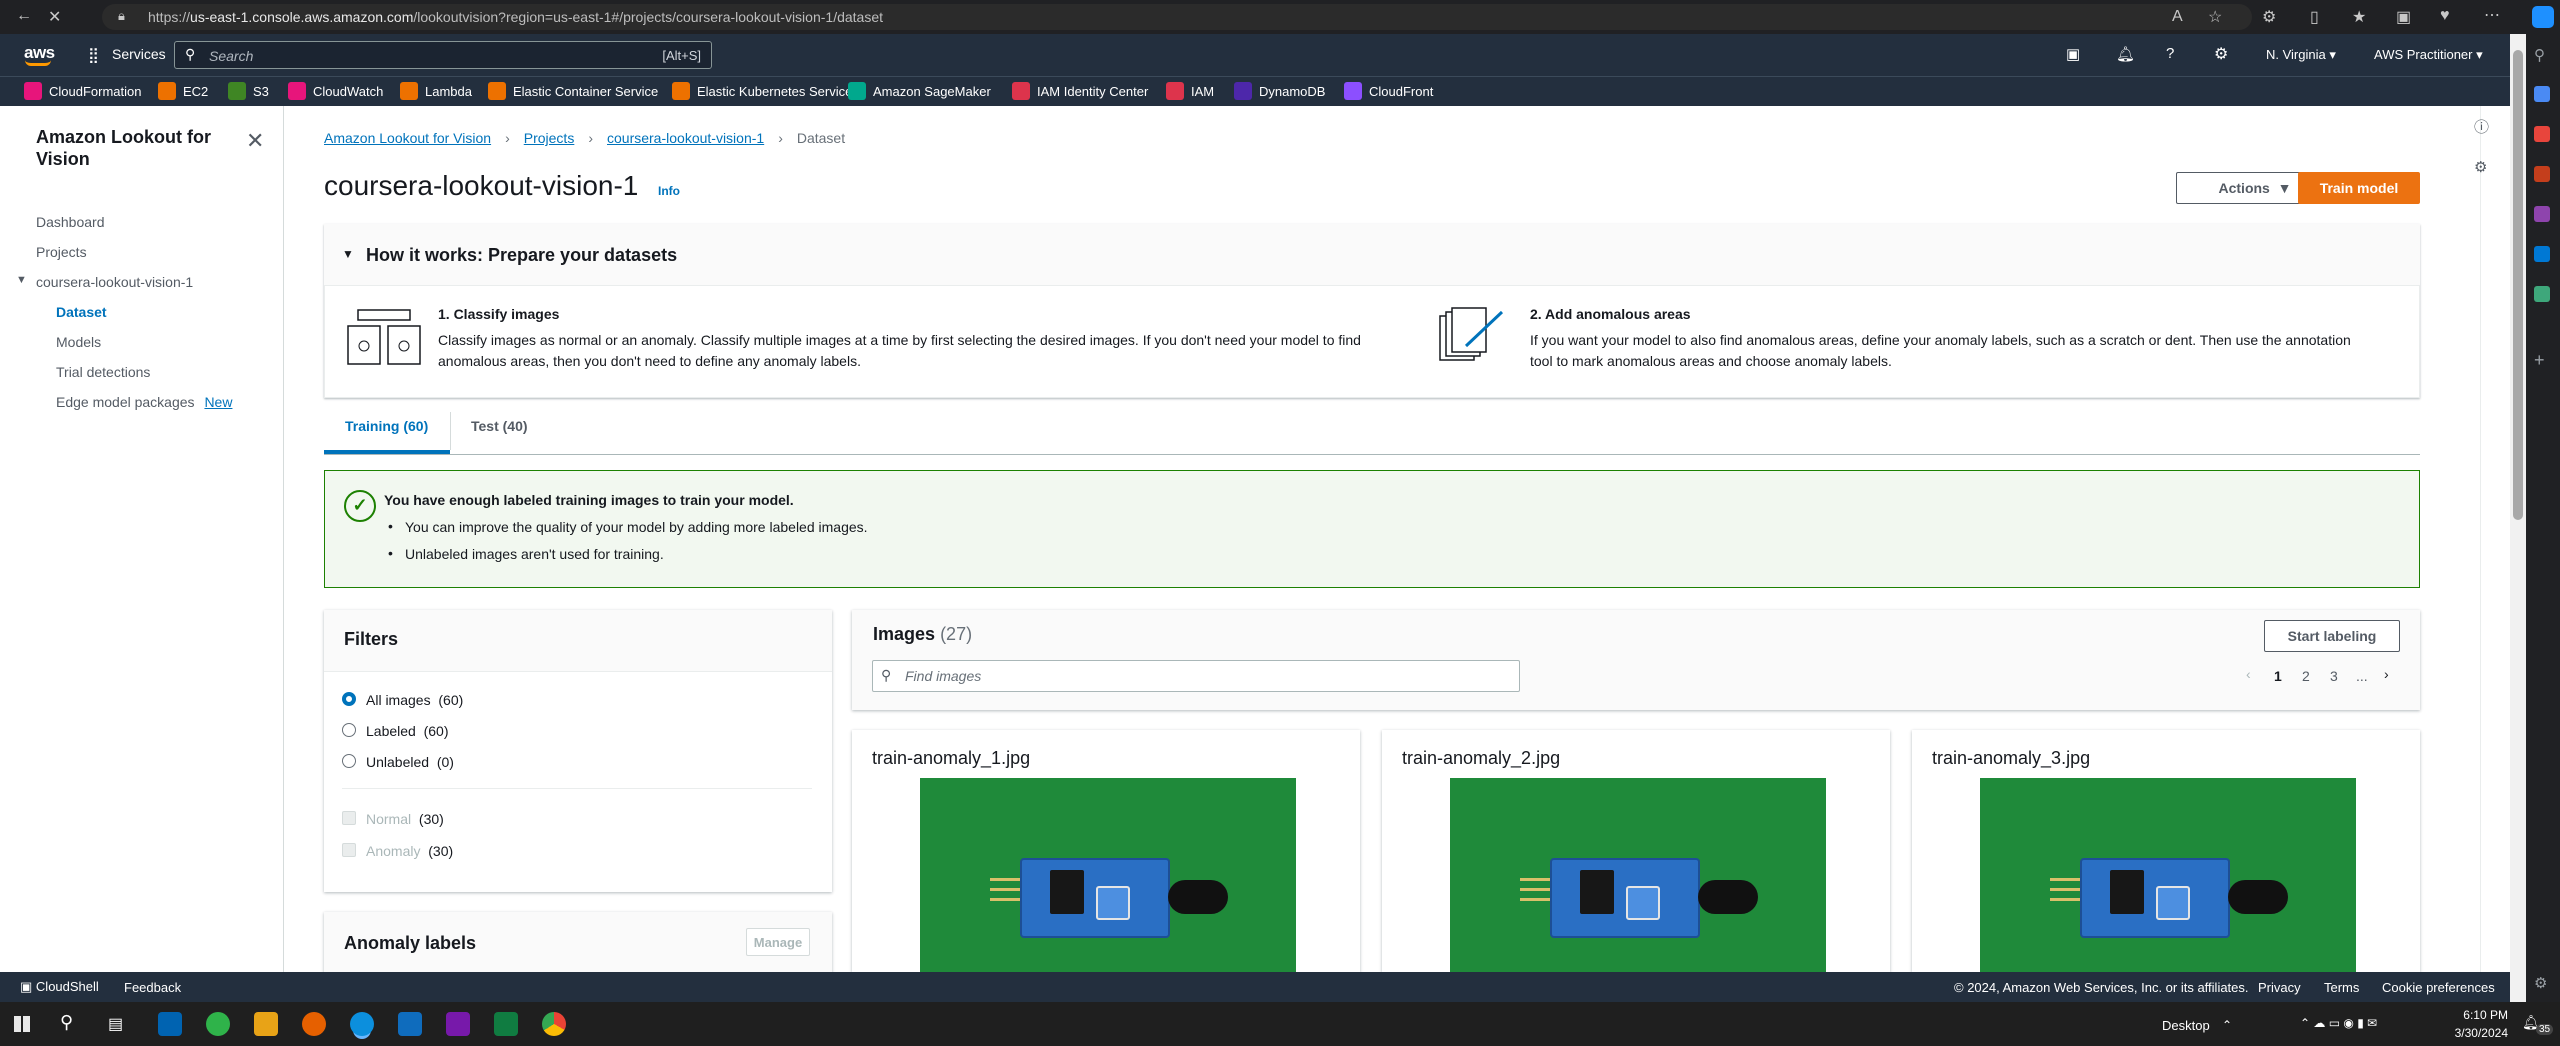  What do you see at coordinates (70, 222) in the screenshot?
I see `sidebar-item-dashboard: Dashboard` at bounding box center [70, 222].